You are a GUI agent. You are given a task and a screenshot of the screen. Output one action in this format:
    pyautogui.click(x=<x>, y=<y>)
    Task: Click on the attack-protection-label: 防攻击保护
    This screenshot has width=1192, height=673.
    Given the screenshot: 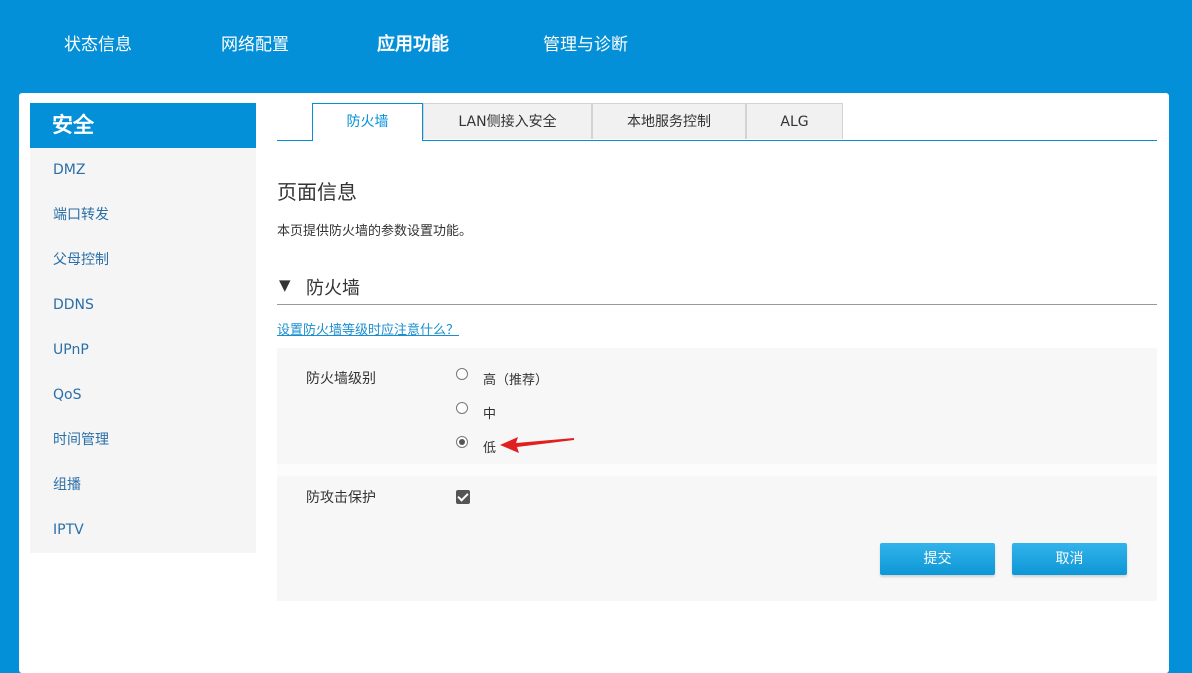 What is the action you would take?
    pyautogui.click(x=341, y=498)
    